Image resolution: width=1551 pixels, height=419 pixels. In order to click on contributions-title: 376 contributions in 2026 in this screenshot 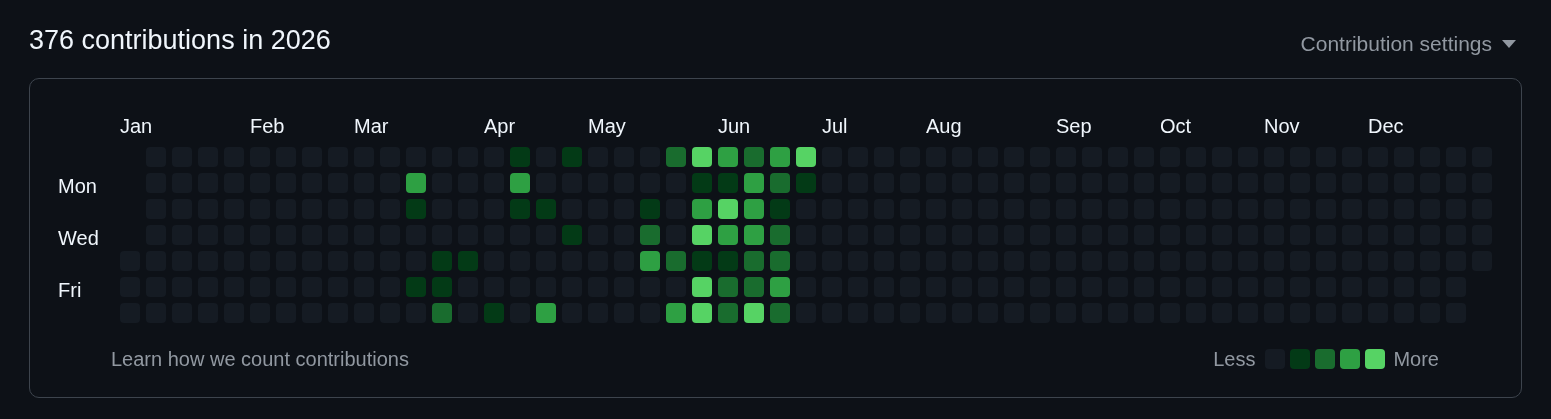, I will do `click(180, 40)`.